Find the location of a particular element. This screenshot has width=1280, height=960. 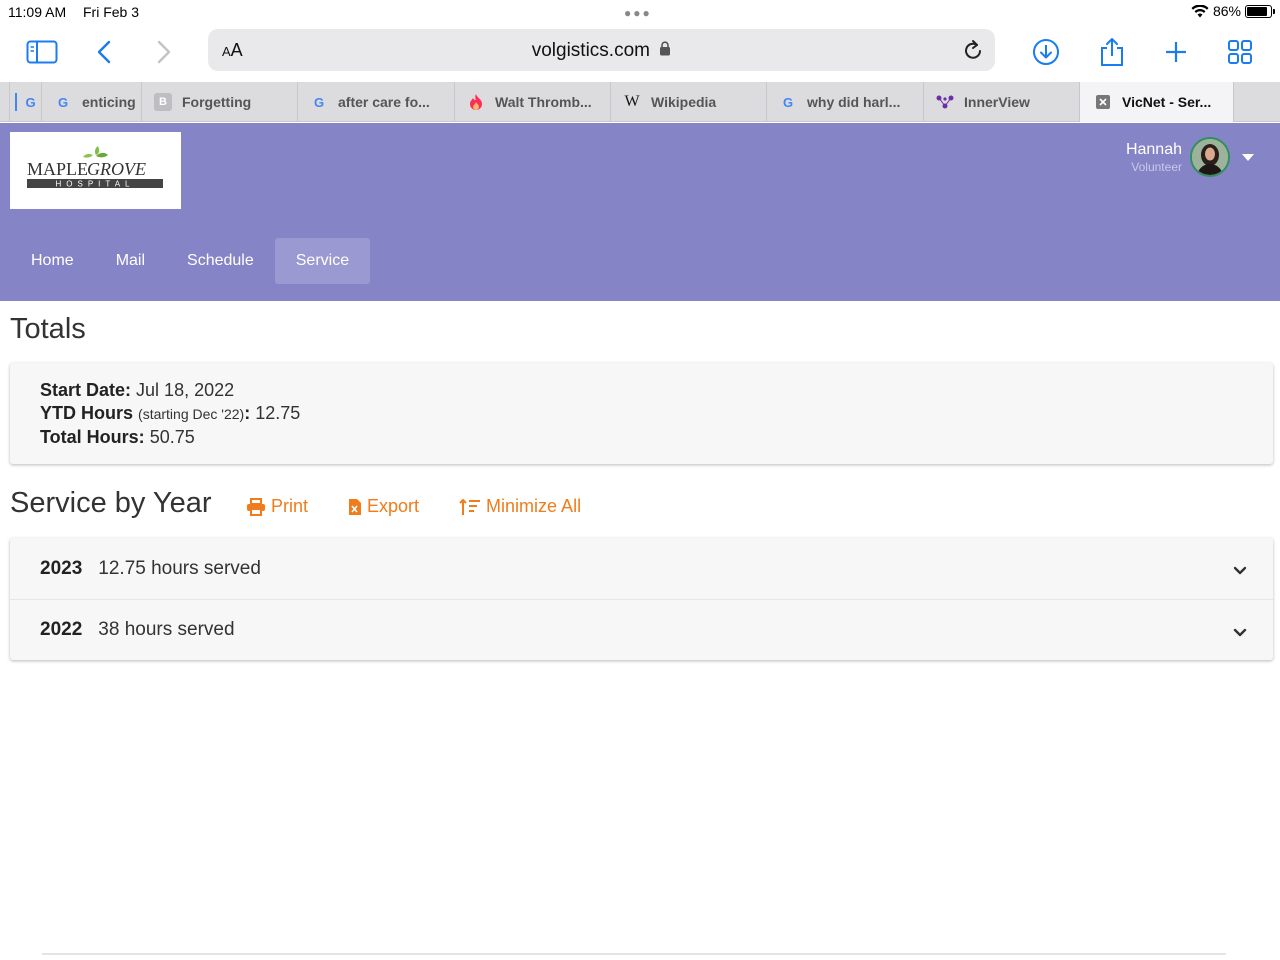

year-row-2023: 2023 12.75 hours served is located at coordinates (641, 568).